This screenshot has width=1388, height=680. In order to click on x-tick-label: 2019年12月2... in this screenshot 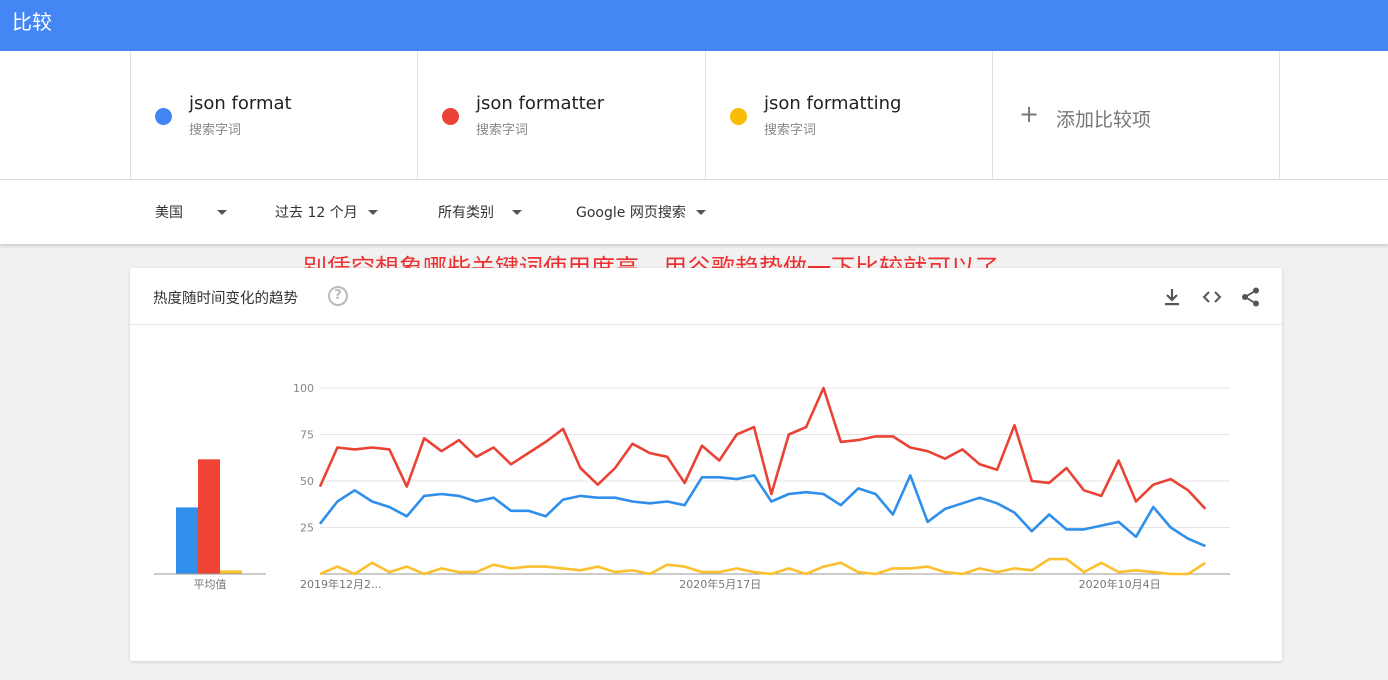, I will do `click(340, 584)`.